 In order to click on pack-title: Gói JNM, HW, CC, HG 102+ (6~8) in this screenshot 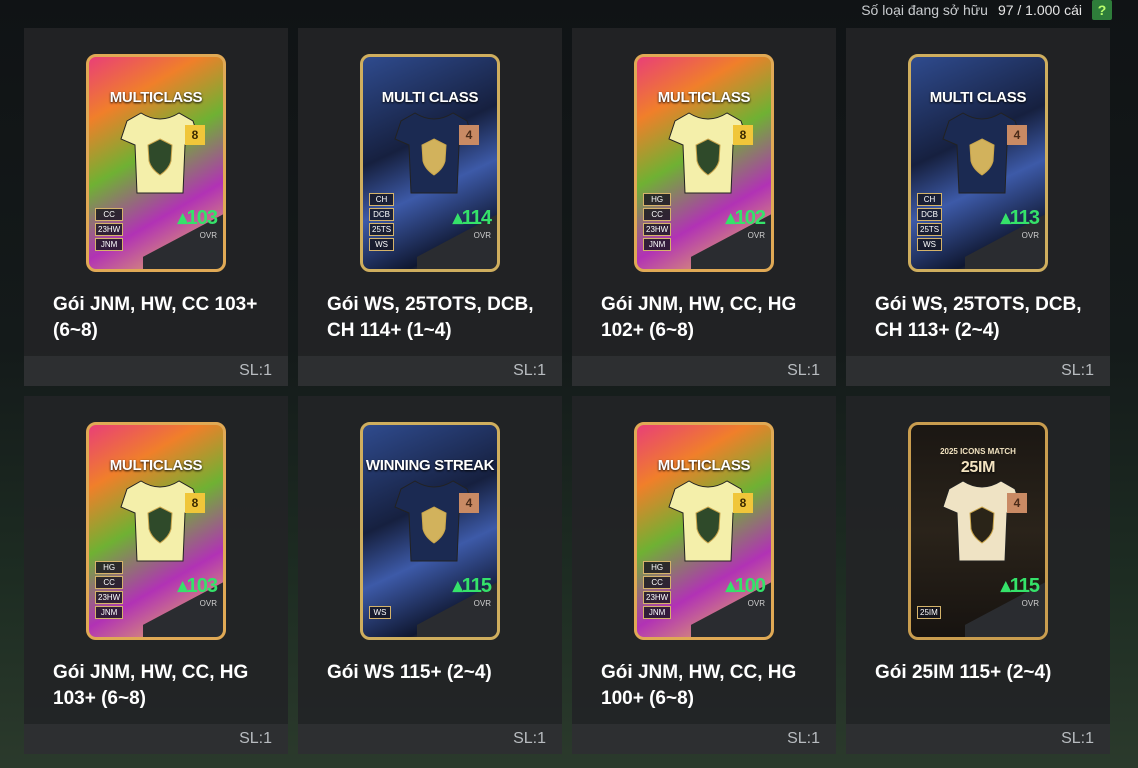, I will do `click(699, 317)`.